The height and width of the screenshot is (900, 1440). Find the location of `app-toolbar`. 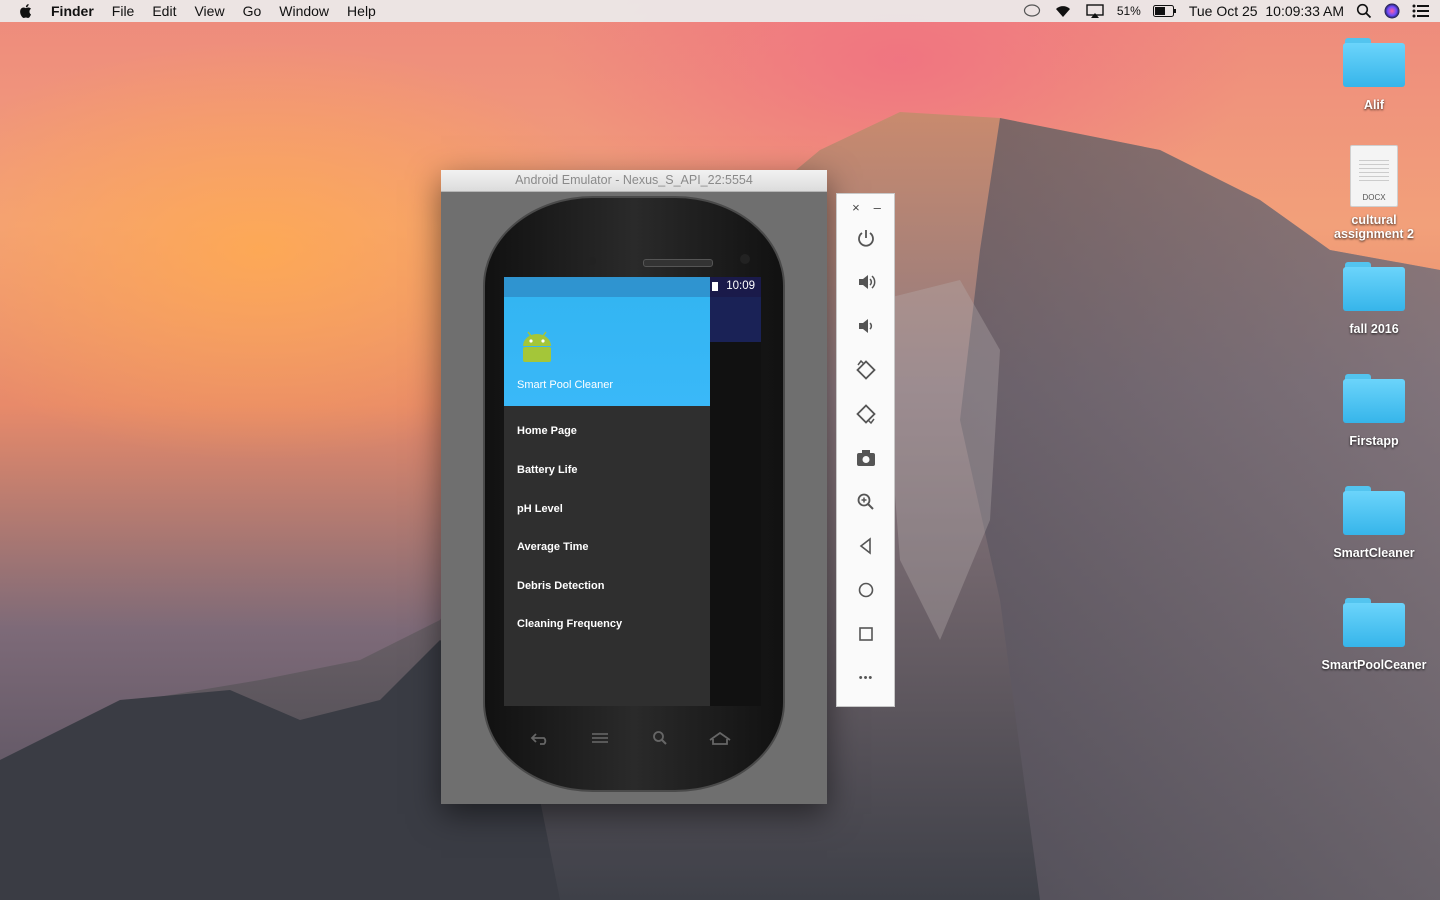

app-toolbar is located at coordinates (735, 319).